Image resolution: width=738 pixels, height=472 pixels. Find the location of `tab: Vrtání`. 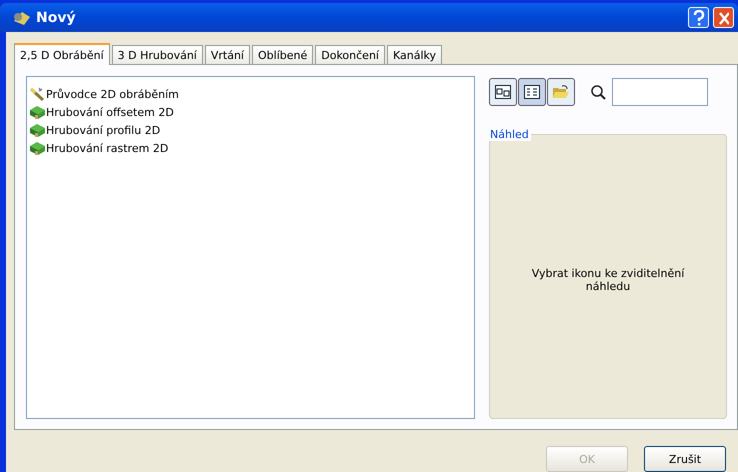

tab: Vrtání is located at coordinates (227, 54).